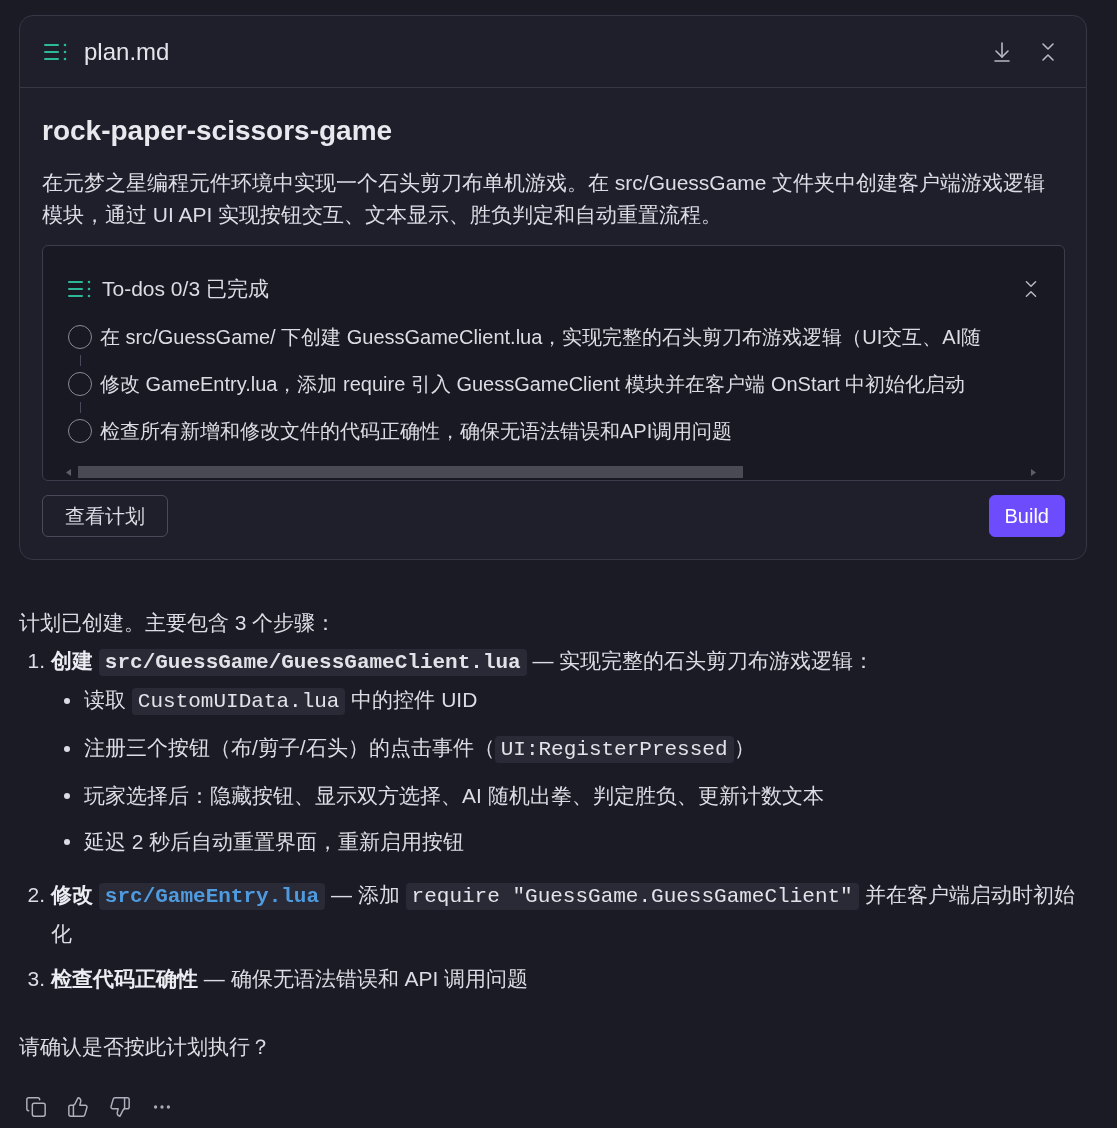 The height and width of the screenshot is (1128, 1117). Describe the element at coordinates (416, 431) in the screenshot. I see `todo-text: 检查所有新增和修改文件的代码正确性，确保无语法错误和API调用问题` at that location.